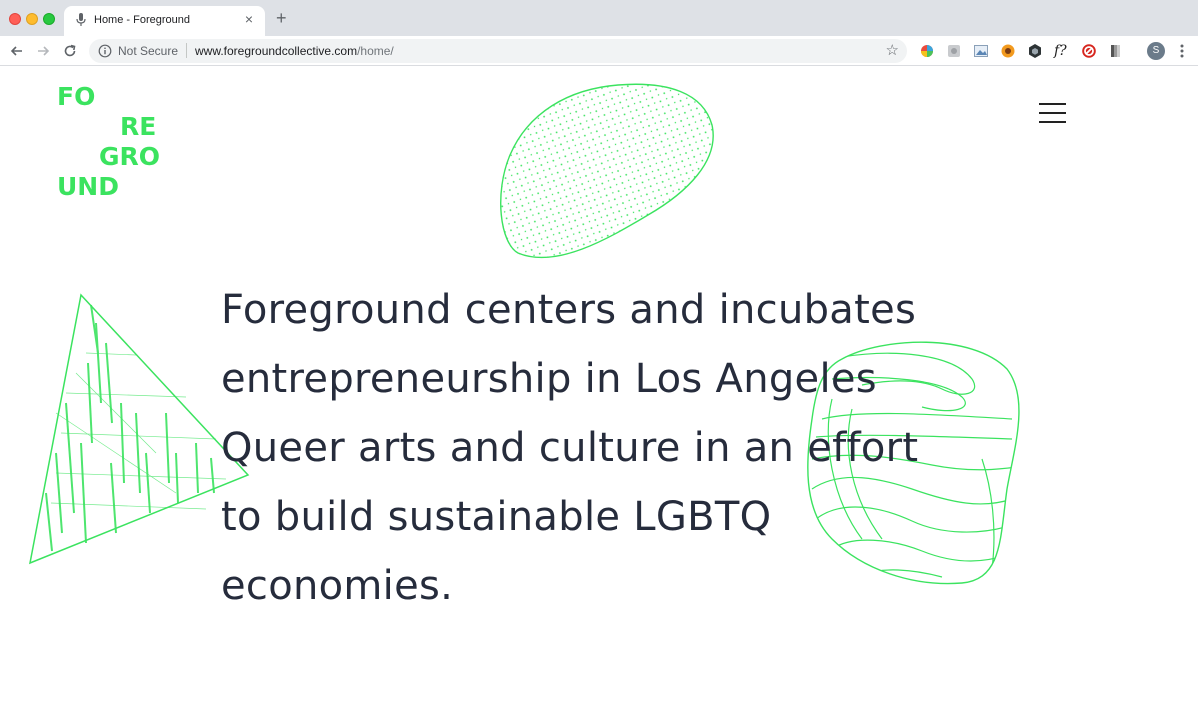 Image resolution: width=1198 pixels, height=724 pixels. What do you see at coordinates (15, 19) in the screenshot?
I see `close-window-button` at bounding box center [15, 19].